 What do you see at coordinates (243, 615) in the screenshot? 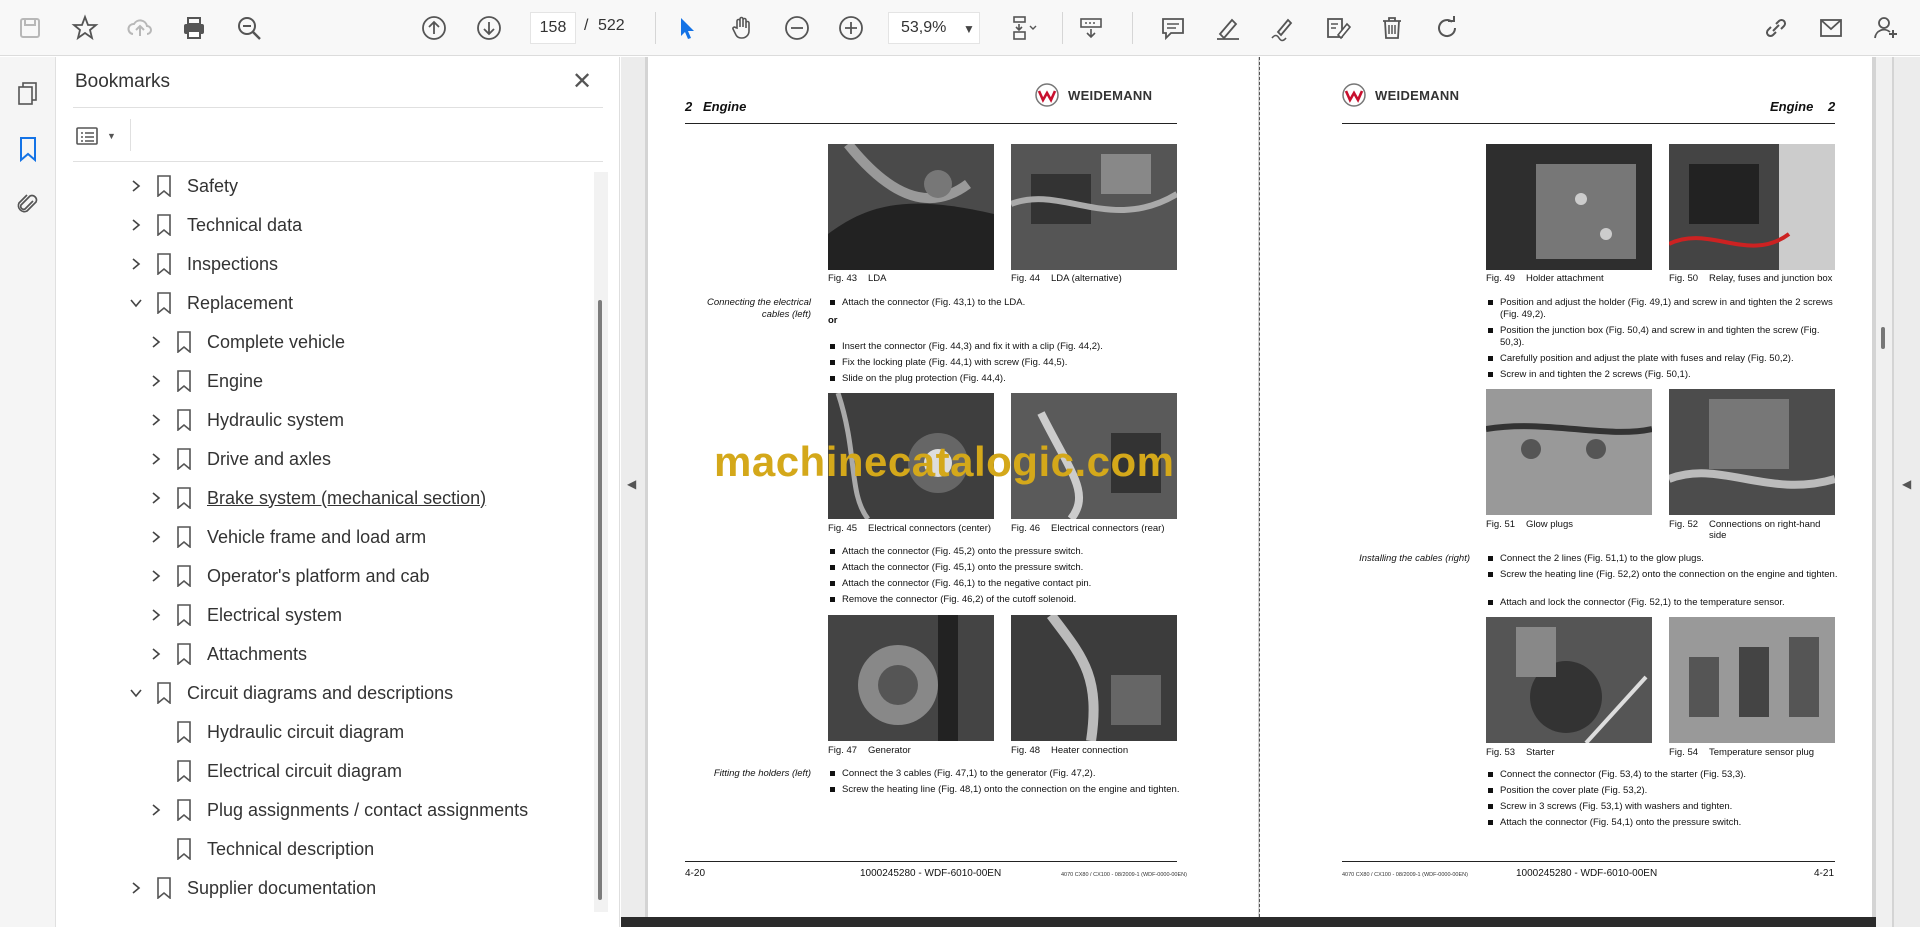
I see `bookmark-item-electrical-system: Electrical system` at bounding box center [243, 615].